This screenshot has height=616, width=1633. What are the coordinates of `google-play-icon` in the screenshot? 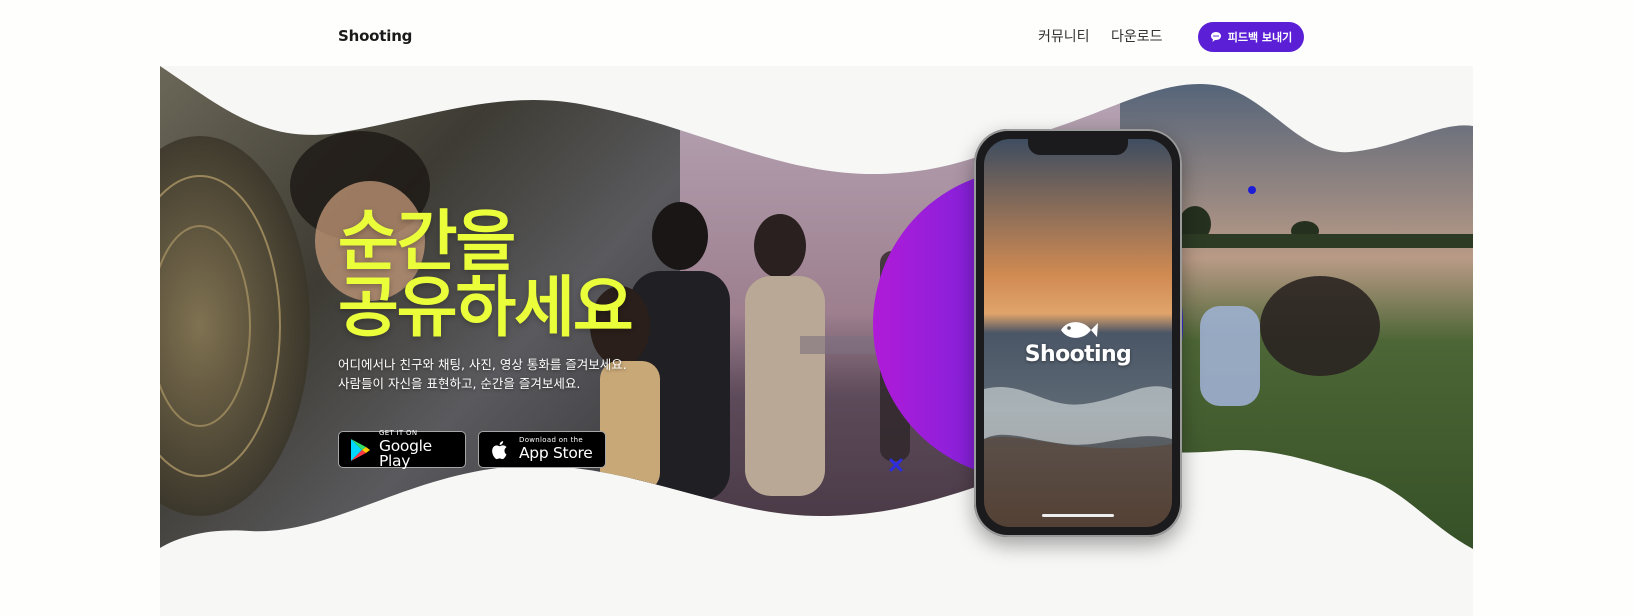 It's located at (360, 449).